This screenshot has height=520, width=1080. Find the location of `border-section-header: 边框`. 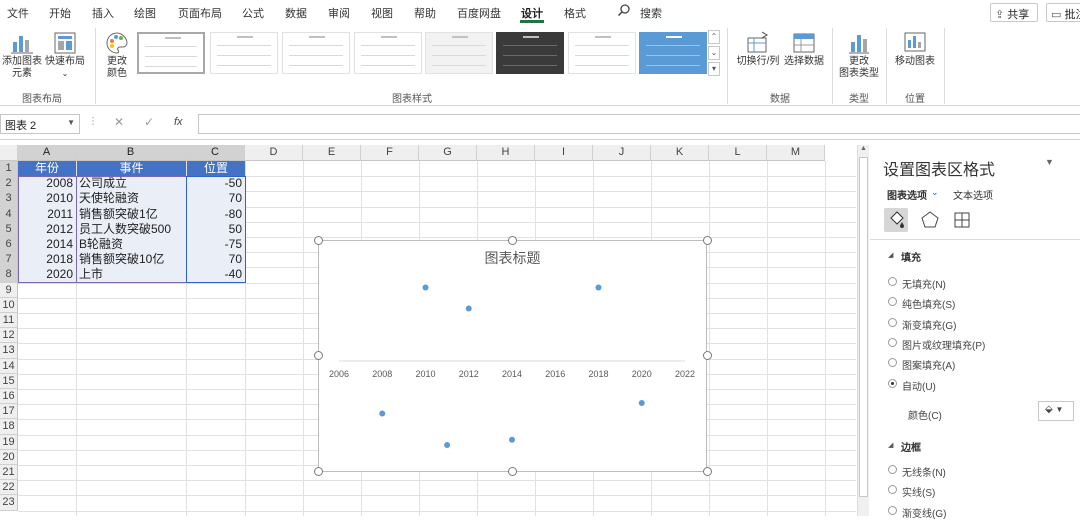

border-section-header: 边框 is located at coordinates (911, 446).